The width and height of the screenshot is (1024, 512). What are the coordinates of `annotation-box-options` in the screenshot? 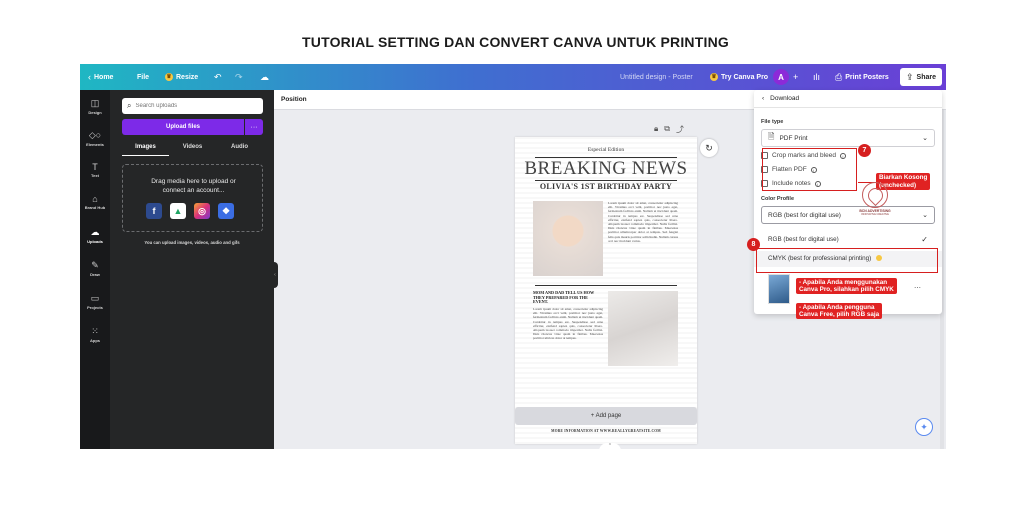 It's located at (809, 169).